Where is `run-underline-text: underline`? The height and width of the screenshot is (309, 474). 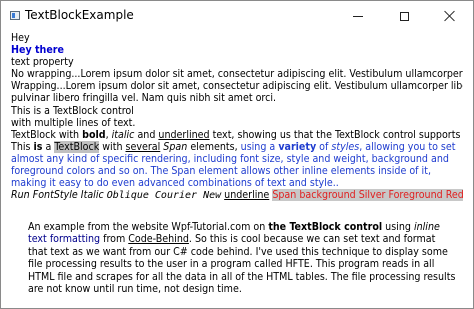
run-underline-text: underline is located at coordinates (247, 195).